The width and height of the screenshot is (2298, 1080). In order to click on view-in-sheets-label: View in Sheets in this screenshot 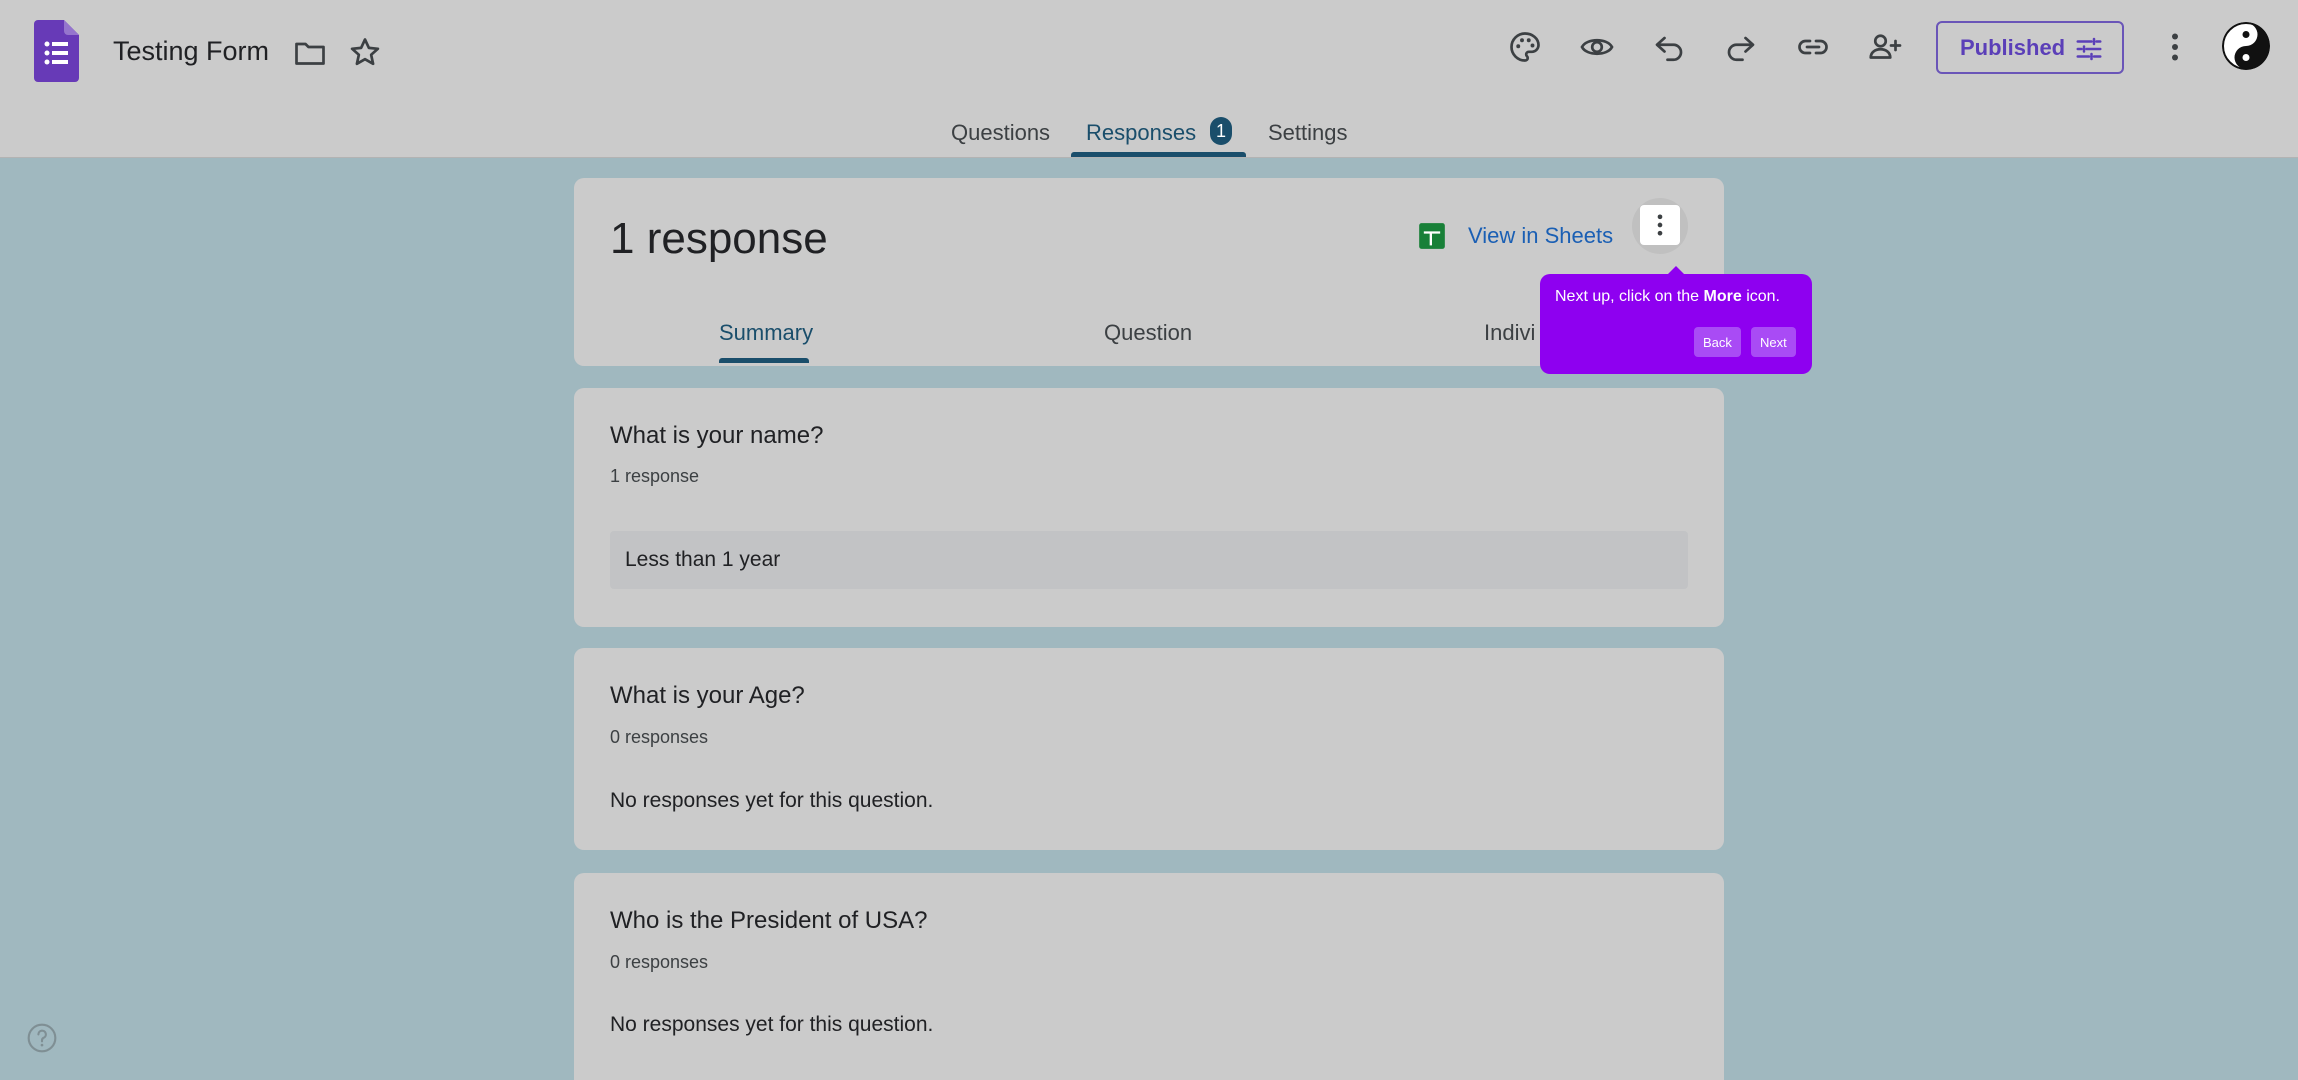, I will do `click(1541, 235)`.